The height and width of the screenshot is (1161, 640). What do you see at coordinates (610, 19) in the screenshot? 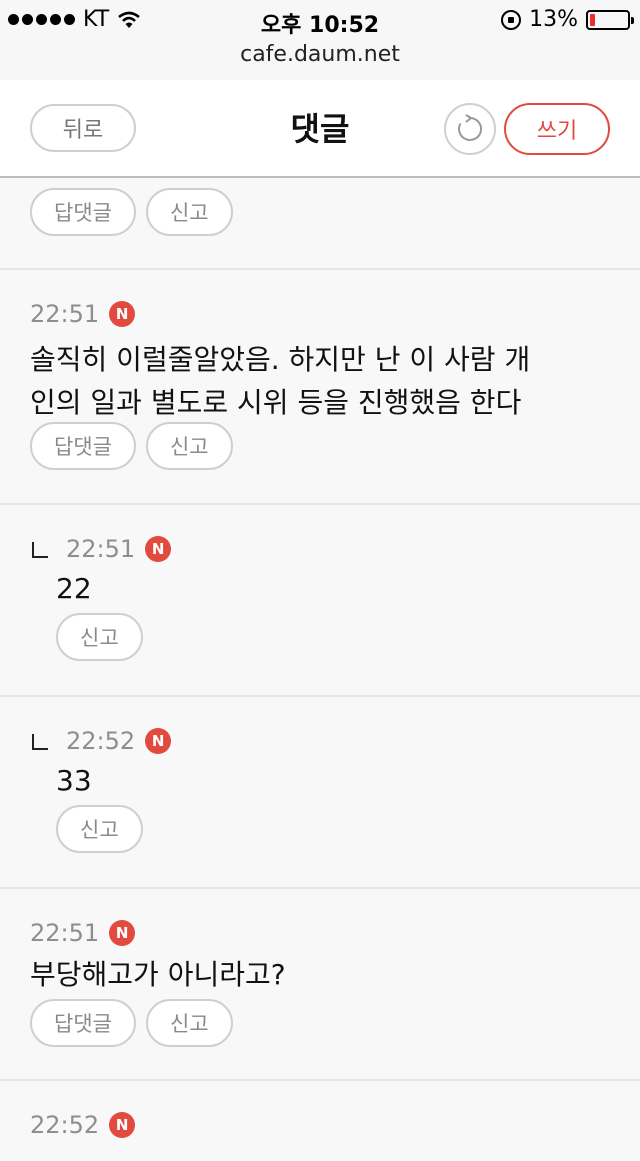
I see `battery-icon` at bounding box center [610, 19].